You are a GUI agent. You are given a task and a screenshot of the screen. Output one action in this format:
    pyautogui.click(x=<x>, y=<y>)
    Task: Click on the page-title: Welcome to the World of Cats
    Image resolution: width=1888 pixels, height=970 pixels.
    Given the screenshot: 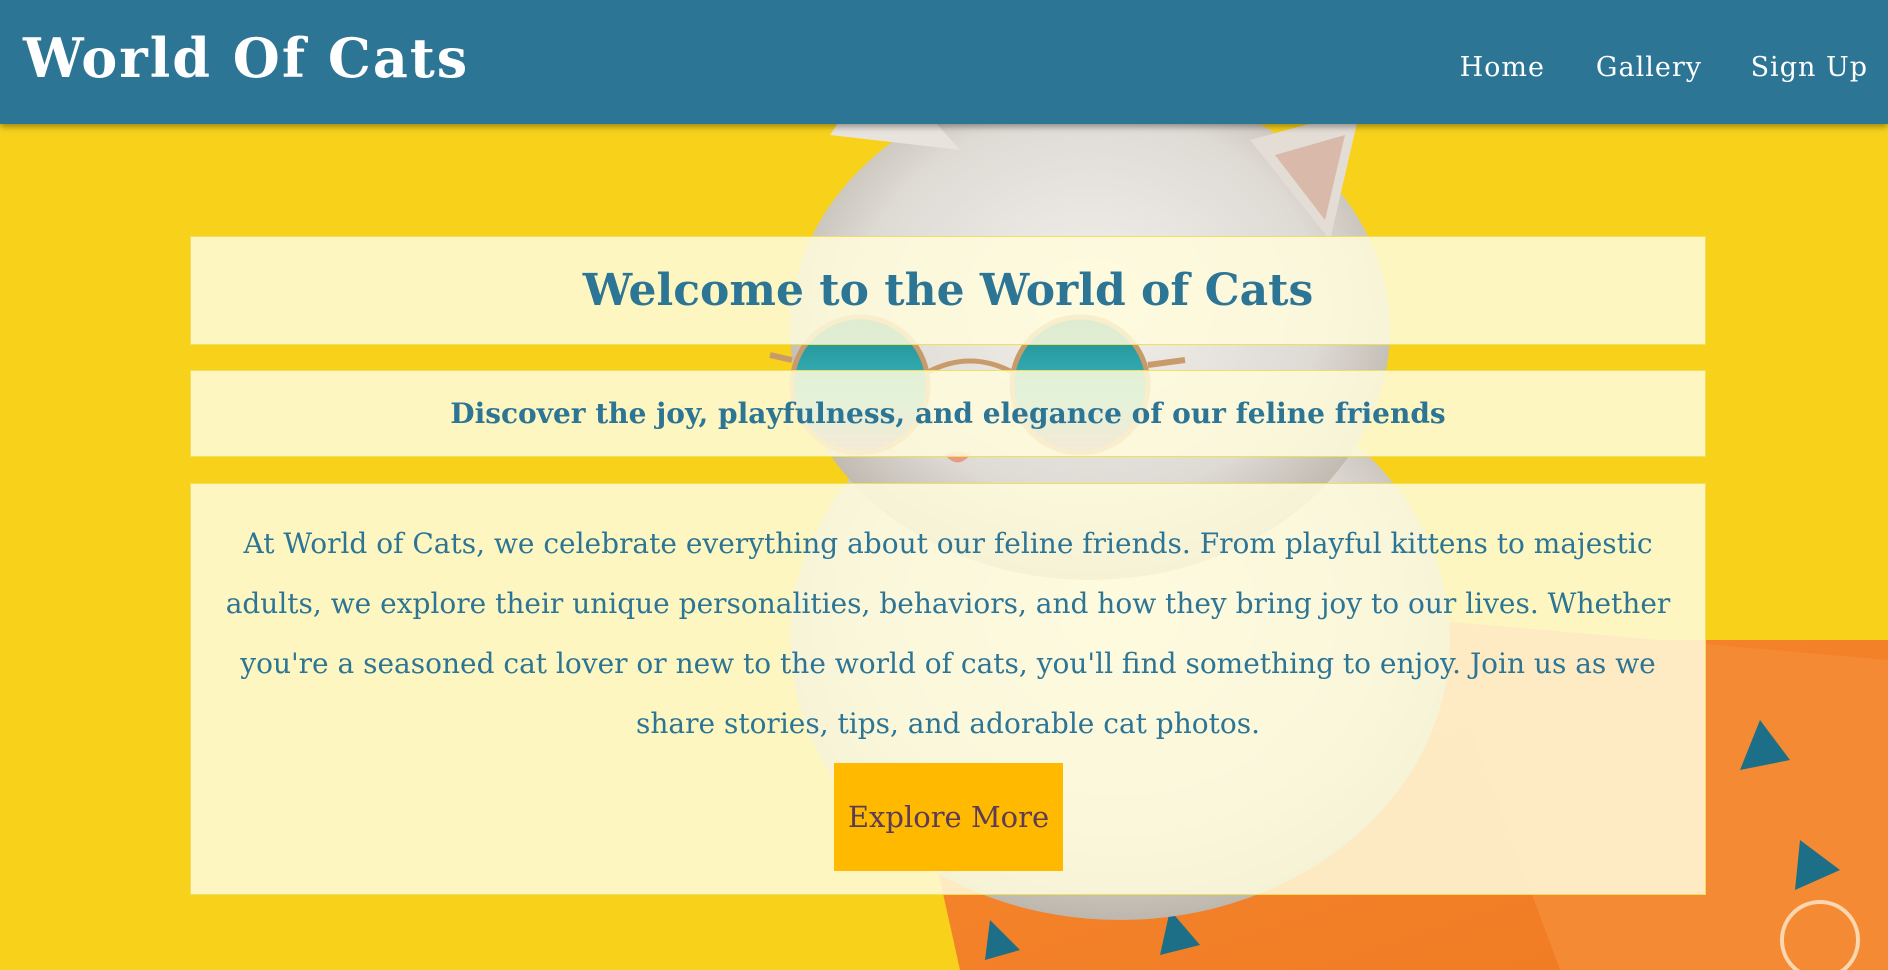 What is the action you would take?
    pyautogui.click(x=948, y=290)
    